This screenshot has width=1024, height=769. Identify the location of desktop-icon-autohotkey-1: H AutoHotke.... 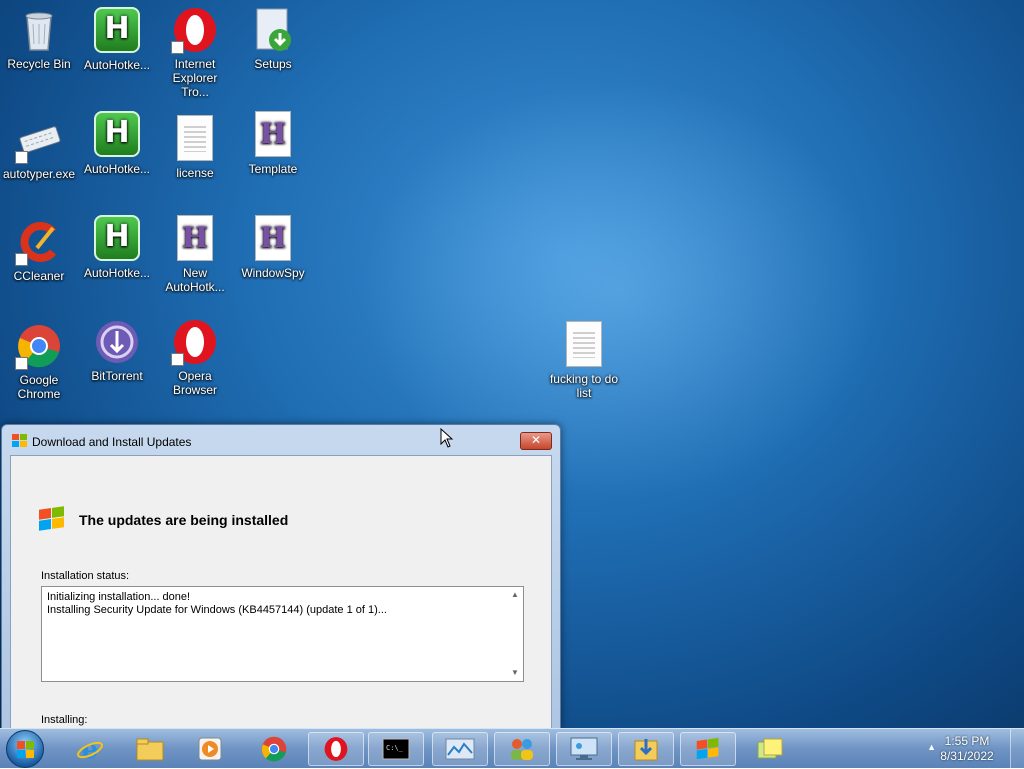
(117, 39).